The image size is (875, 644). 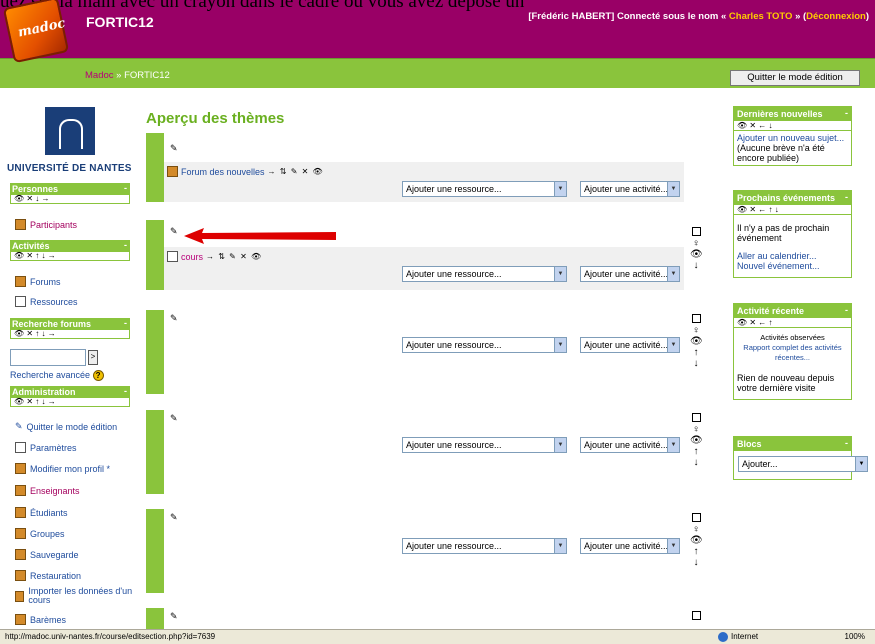 I want to click on pencil-icon: ✎, so click(x=19, y=426).